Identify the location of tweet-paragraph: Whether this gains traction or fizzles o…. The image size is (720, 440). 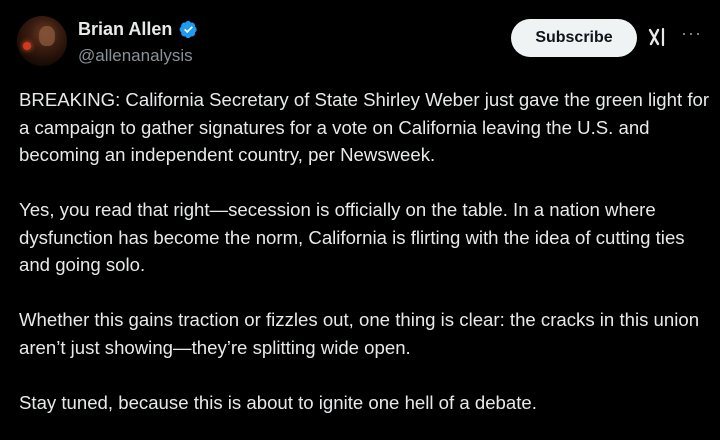
(359, 333).